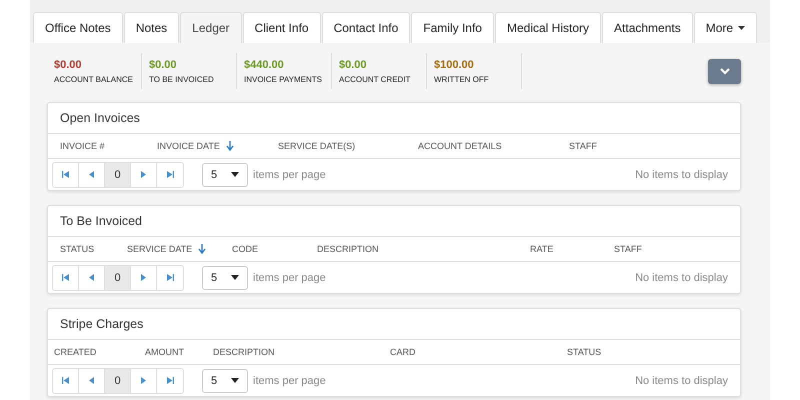  Describe the element at coordinates (317, 146) in the screenshot. I see `column-header: SERVICE DATE(S)` at that location.